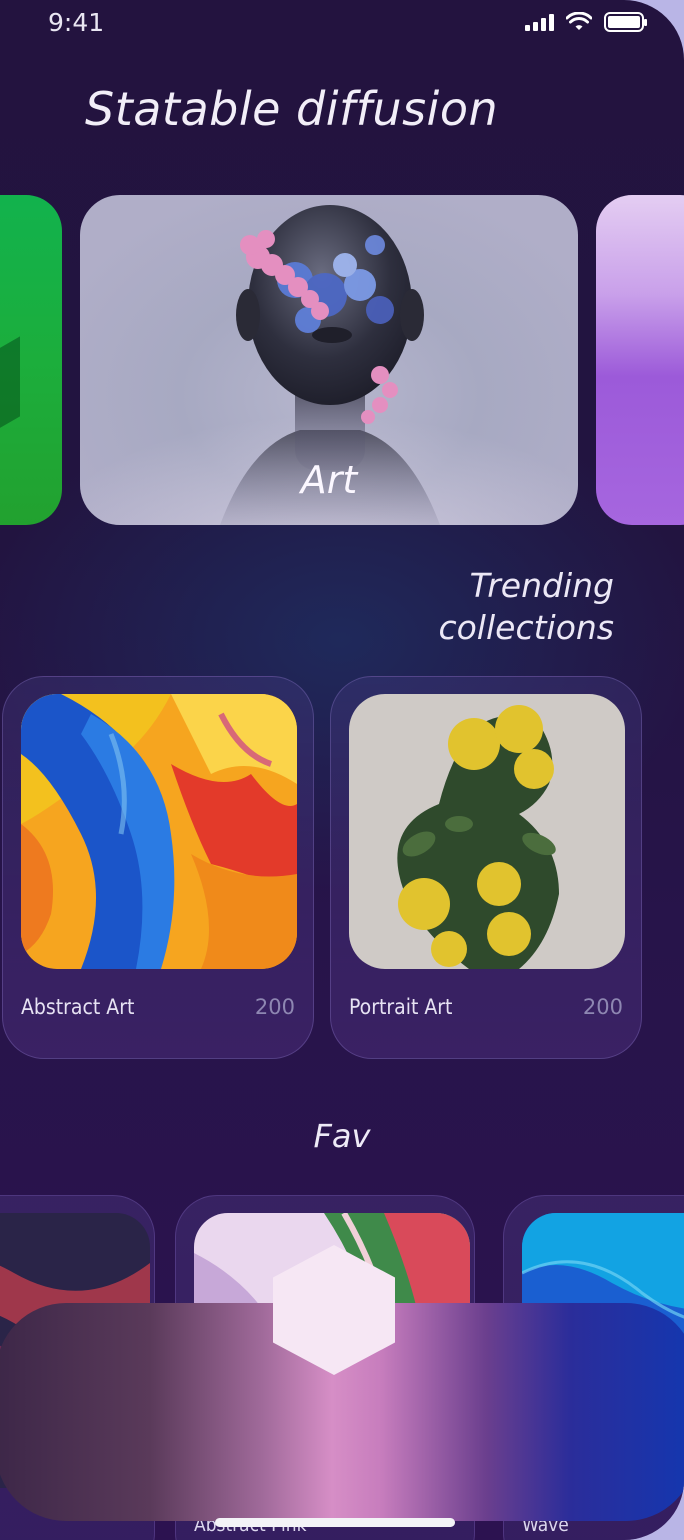  Describe the element at coordinates (31, 360) in the screenshot. I see `carousel-card-prev` at that location.